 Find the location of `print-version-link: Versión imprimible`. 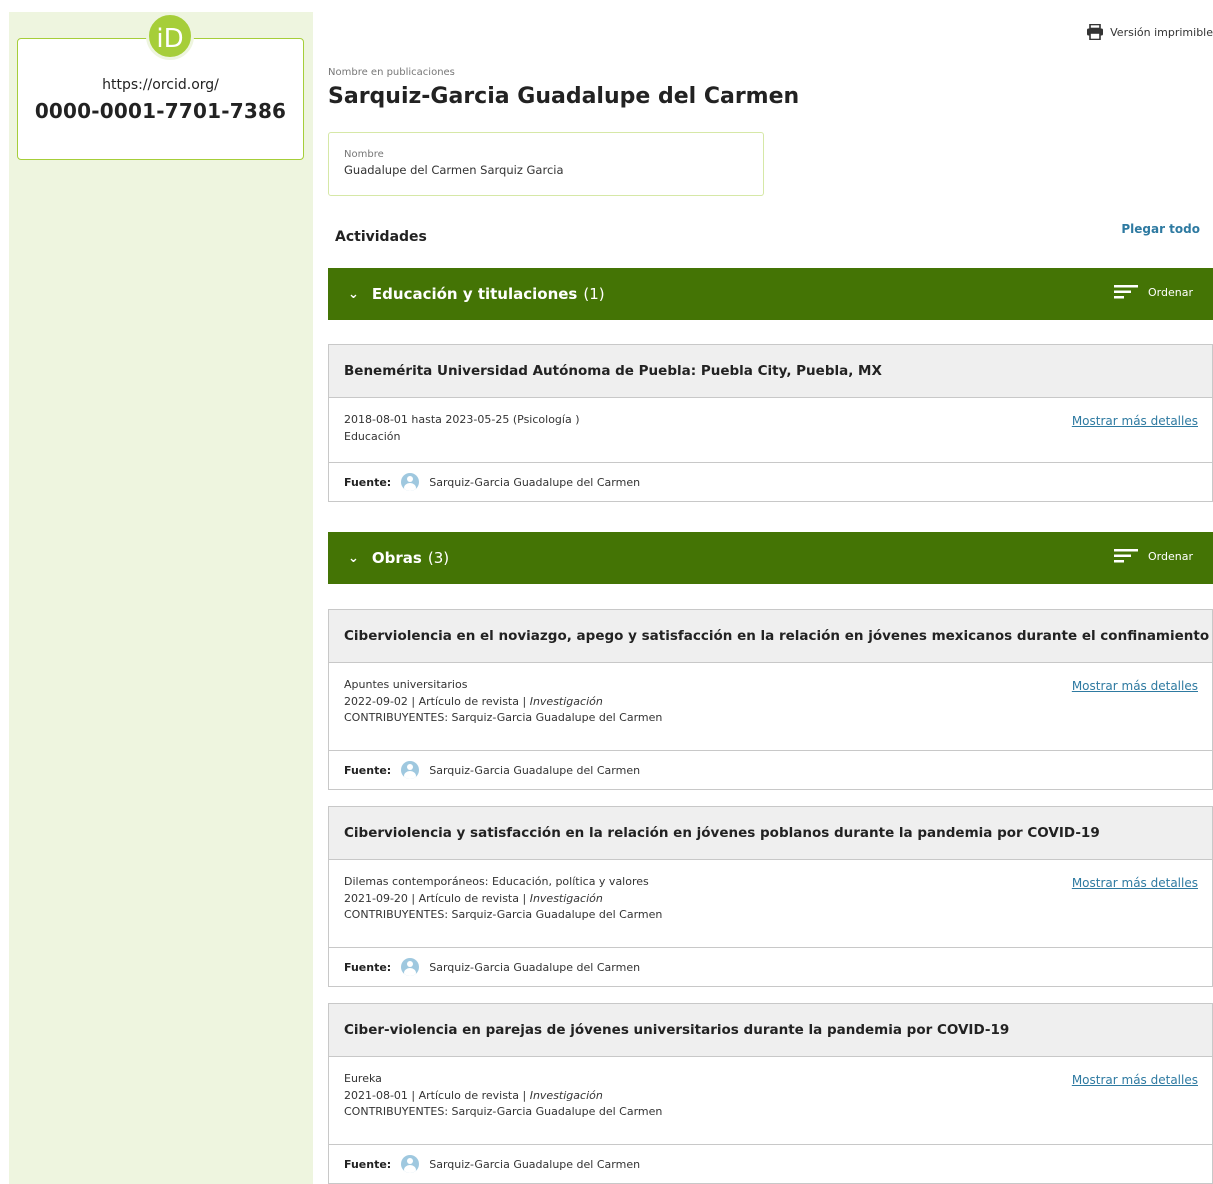

print-version-link: Versión imprimible is located at coordinates (1149, 32).